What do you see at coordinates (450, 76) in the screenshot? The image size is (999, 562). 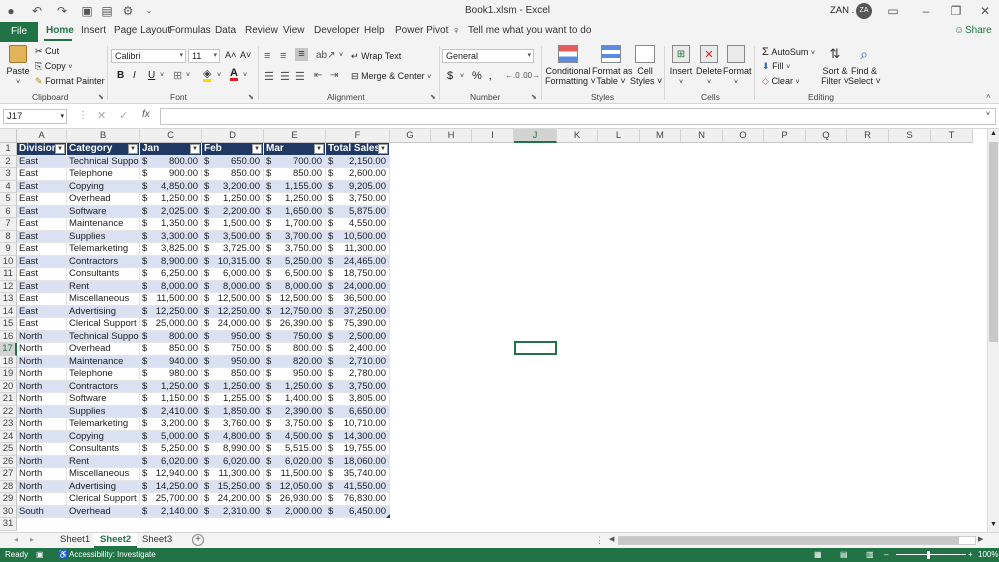 I see `accounting-format-button: $` at bounding box center [450, 76].